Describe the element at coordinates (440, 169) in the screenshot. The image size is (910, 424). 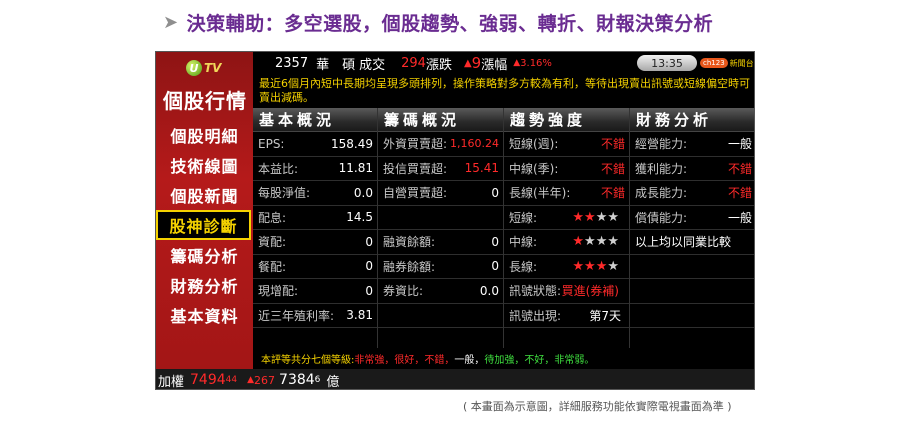
I see `table-row: 投信買賣超: 15.41` at that location.